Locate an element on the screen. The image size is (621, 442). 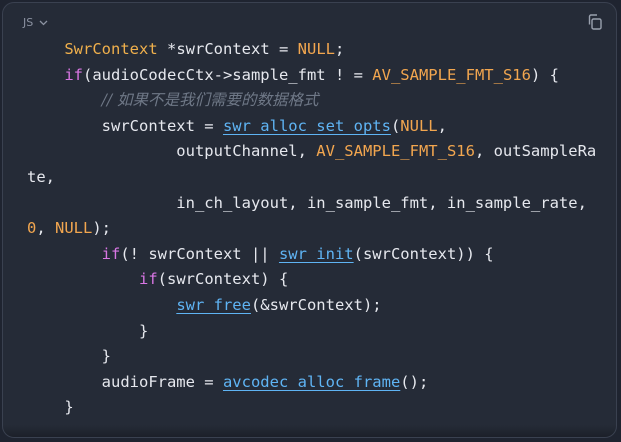
code-line: // 如果不是我们需要的数据格式 is located at coordinates (314, 101).